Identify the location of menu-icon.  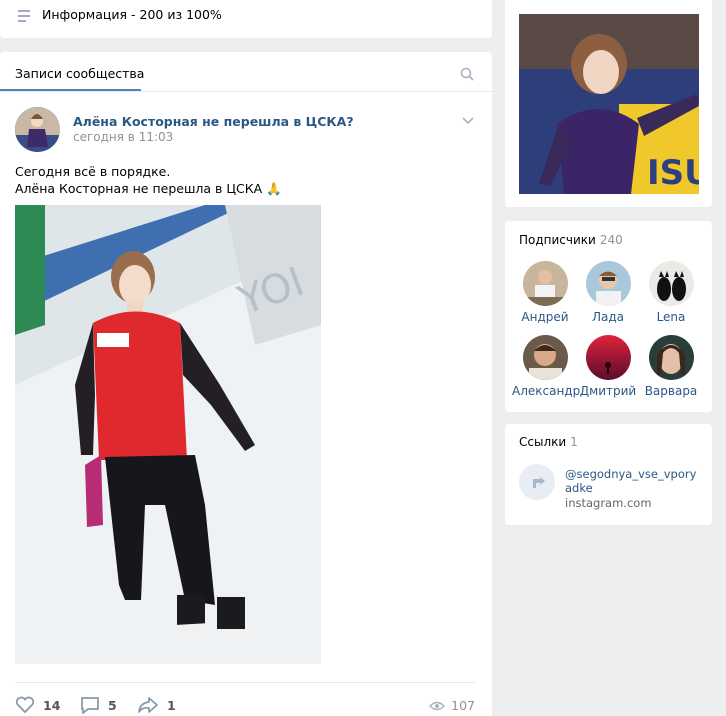
(24, 17).